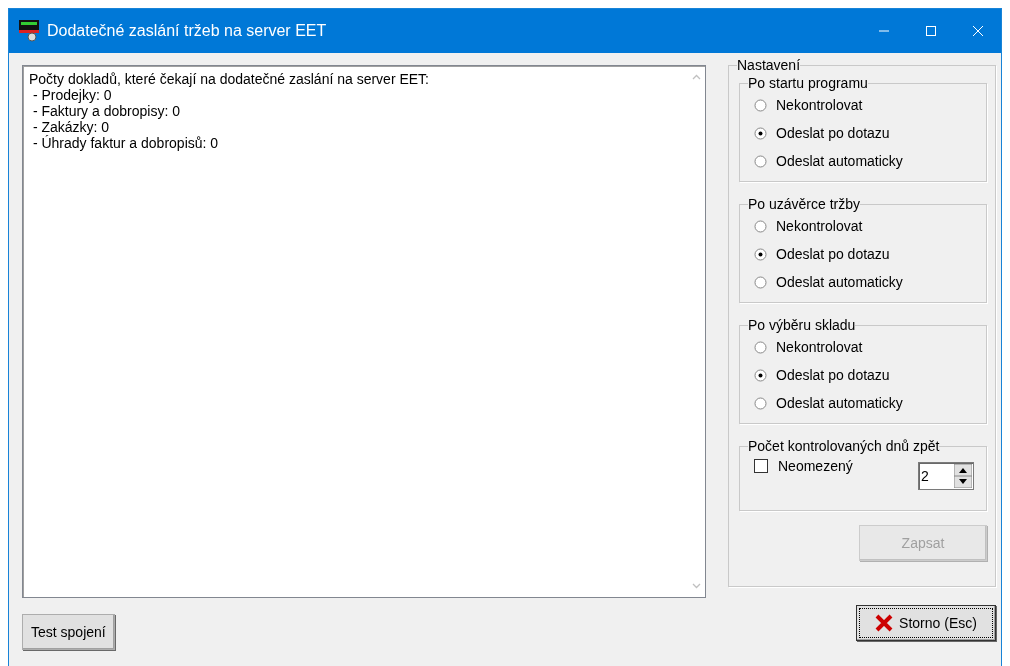 This screenshot has height=666, width=1010. I want to click on close-icon, so click(978, 31).